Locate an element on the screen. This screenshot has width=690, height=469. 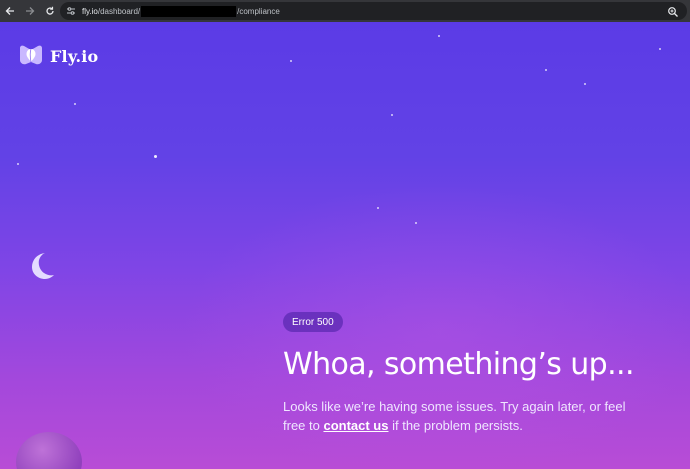
forward-button is located at coordinates (30, 11).